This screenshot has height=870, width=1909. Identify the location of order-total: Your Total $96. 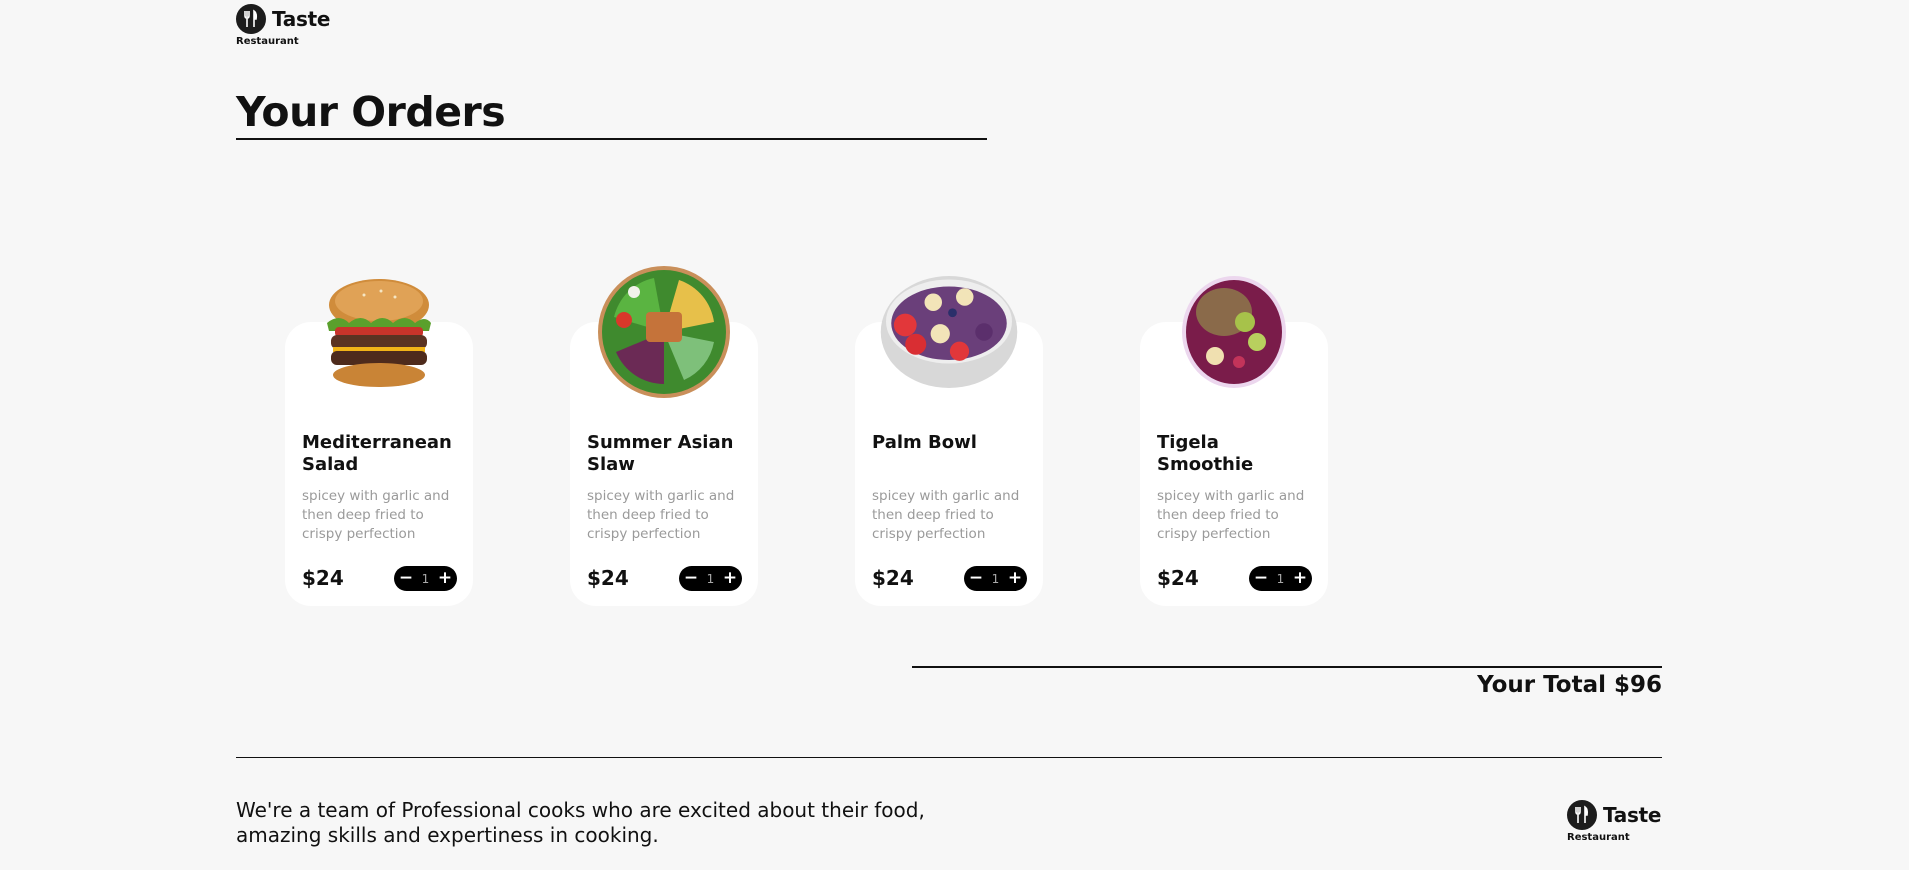
(1569, 685).